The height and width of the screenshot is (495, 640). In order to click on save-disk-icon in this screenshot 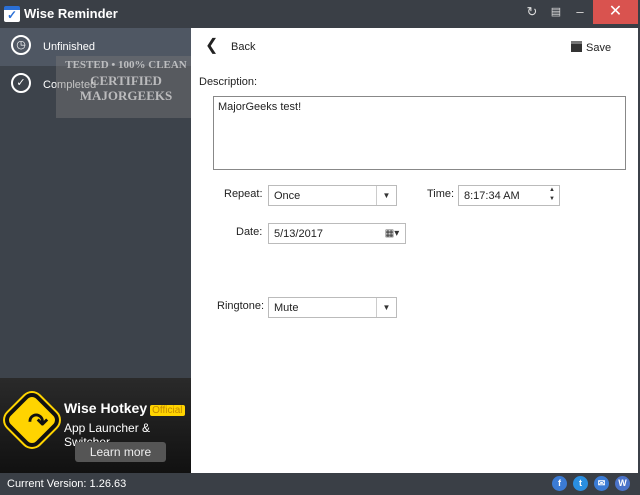, I will do `click(576, 46)`.